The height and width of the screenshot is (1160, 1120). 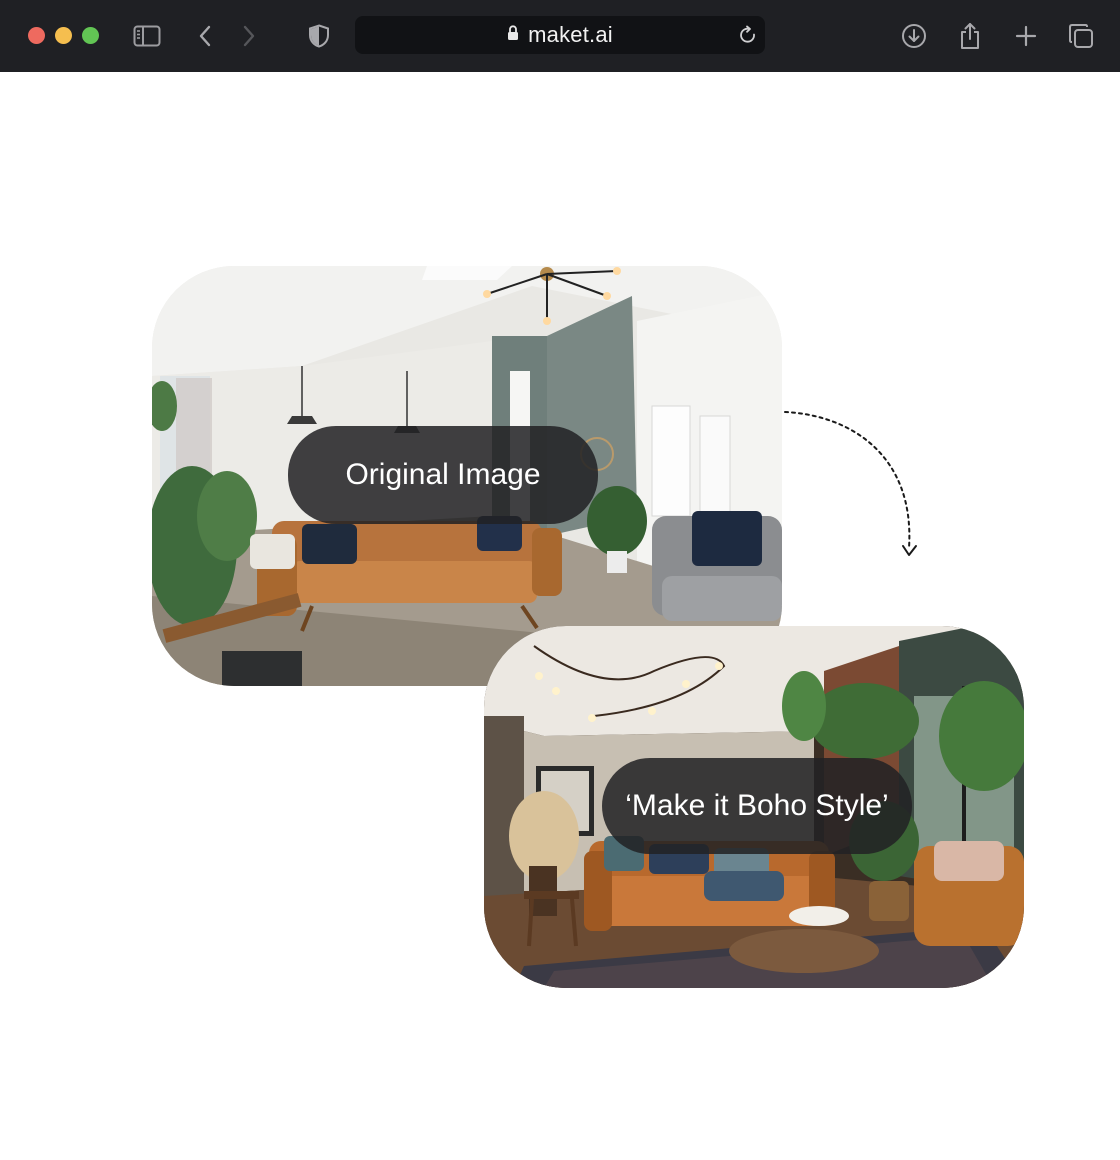 What do you see at coordinates (1026, 36) in the screenshot?
I see `new-tab-icon` at bounding box center [1026, 36].